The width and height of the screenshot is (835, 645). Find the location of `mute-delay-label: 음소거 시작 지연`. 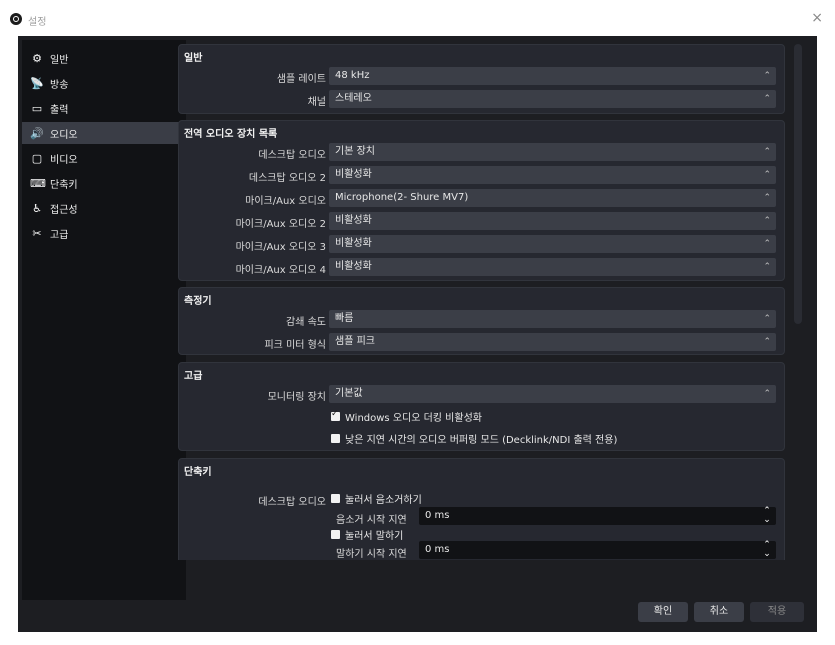

mute-delay-label: 음소거 시작 지연 is located at coordinates (371, 520).